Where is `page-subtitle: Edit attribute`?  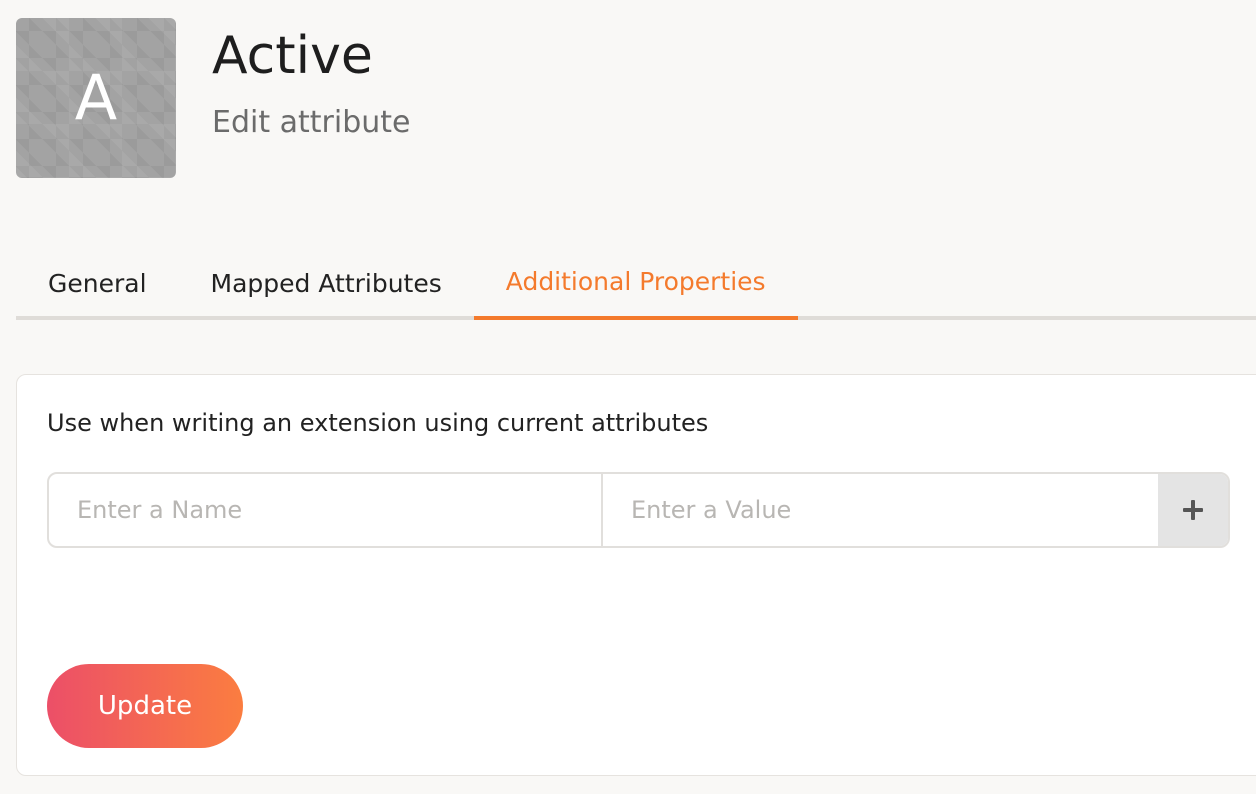
page-subtitle: Edit attribute is located at coordinates (311, 122).